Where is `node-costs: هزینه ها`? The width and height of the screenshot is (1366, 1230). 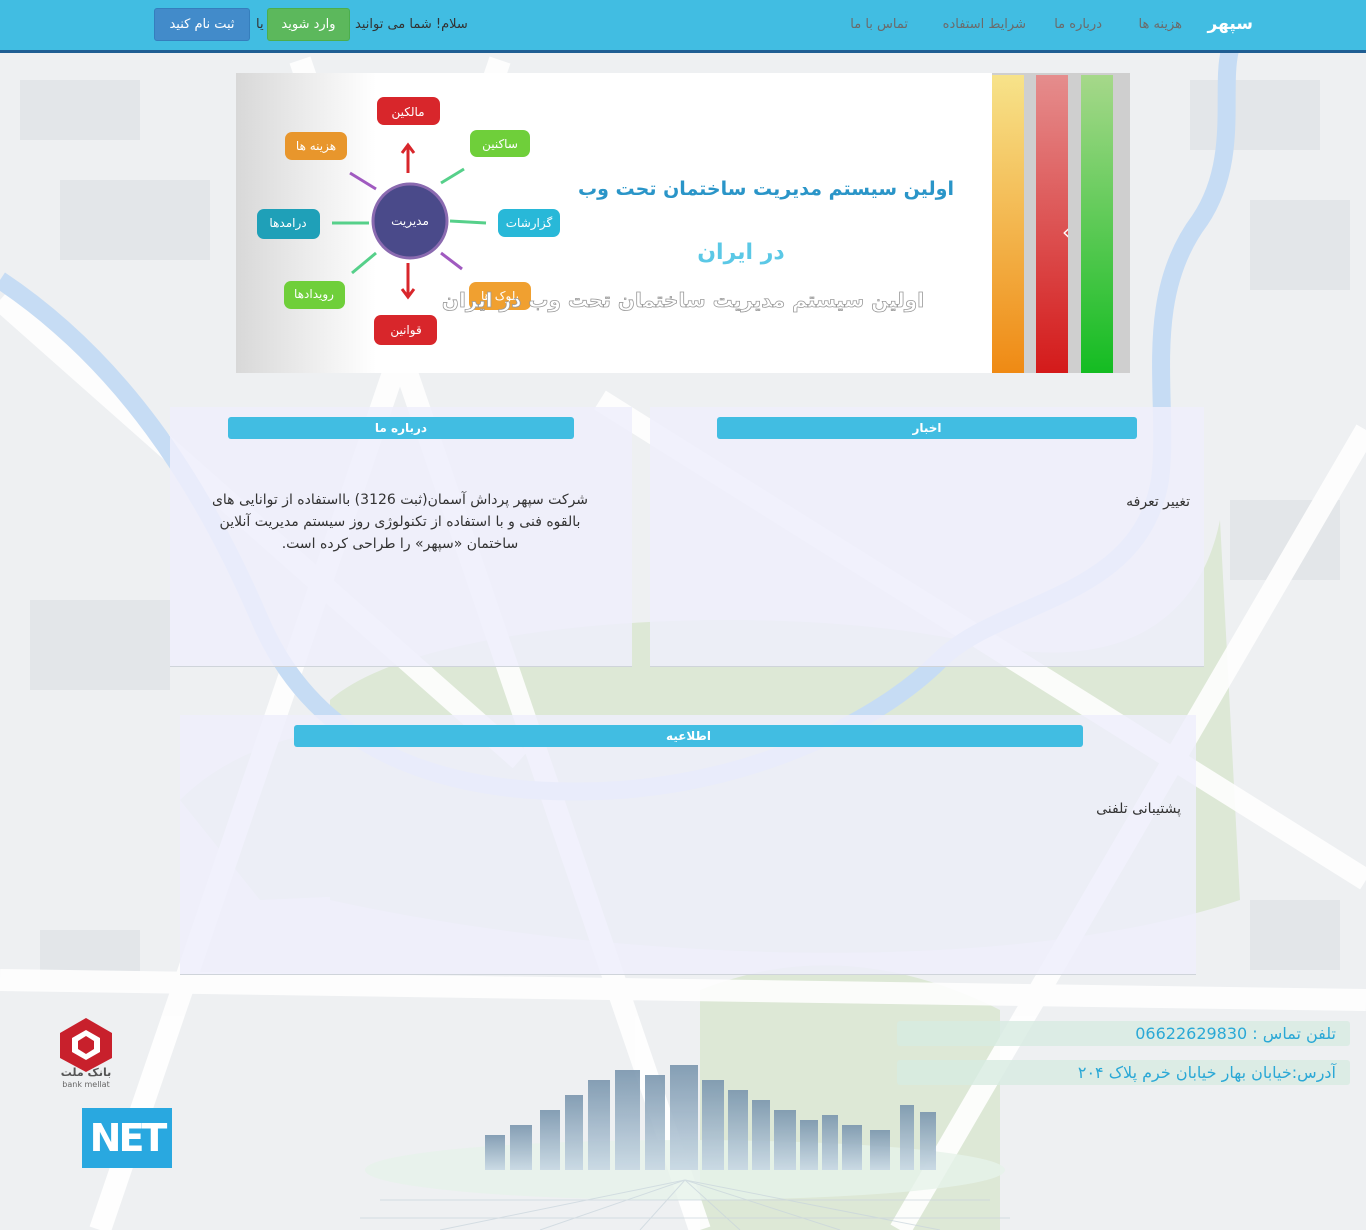 node-costs: هزینه ها is located at coordinates (316, 146).